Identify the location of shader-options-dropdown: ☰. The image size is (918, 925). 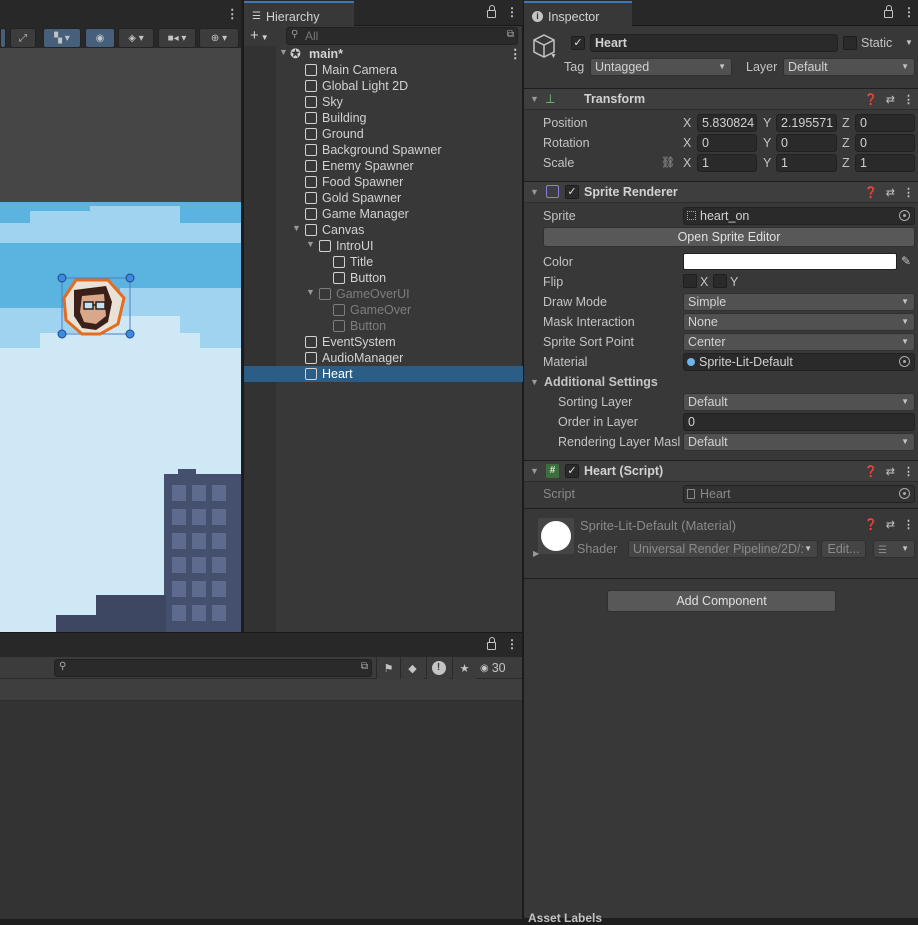
(894, 549).